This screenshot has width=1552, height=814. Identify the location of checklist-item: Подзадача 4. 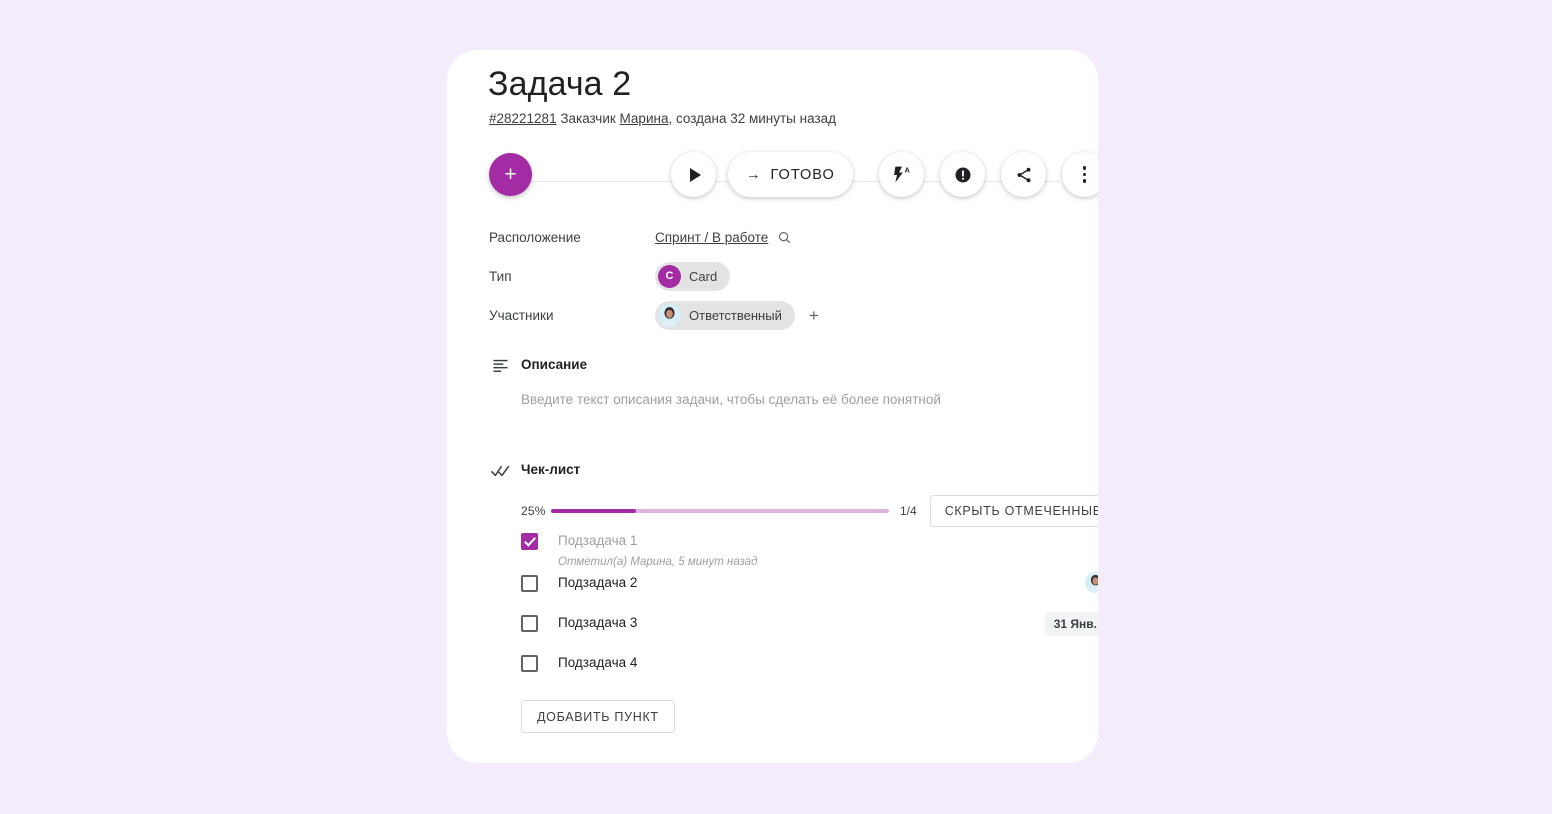
(809, 670).